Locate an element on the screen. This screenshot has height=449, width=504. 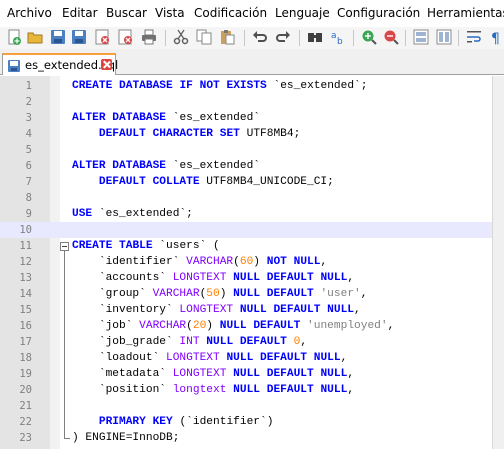
toolbar: a b ¶ is located at coordinates (252, 38).